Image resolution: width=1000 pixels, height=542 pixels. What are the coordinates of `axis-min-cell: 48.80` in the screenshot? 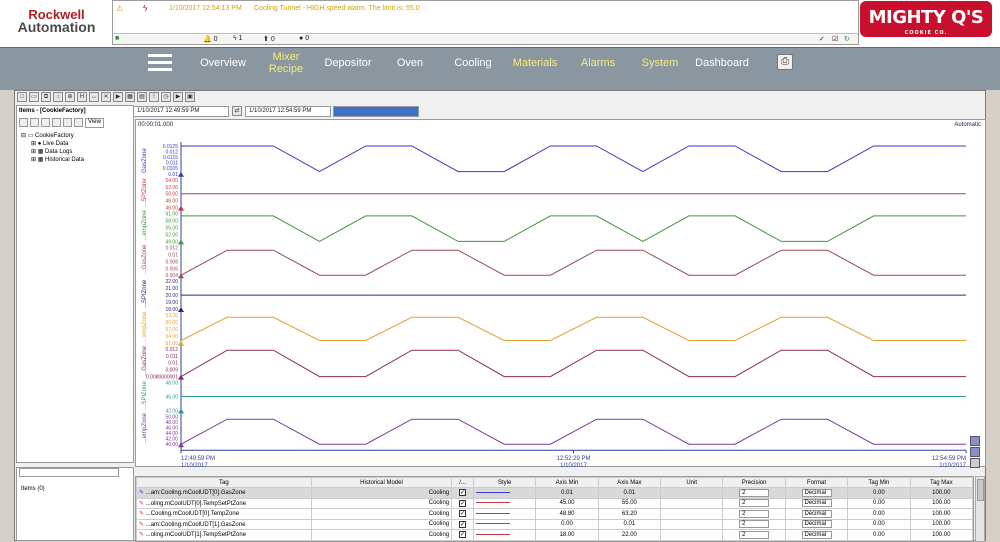 It's located at (567, 514).